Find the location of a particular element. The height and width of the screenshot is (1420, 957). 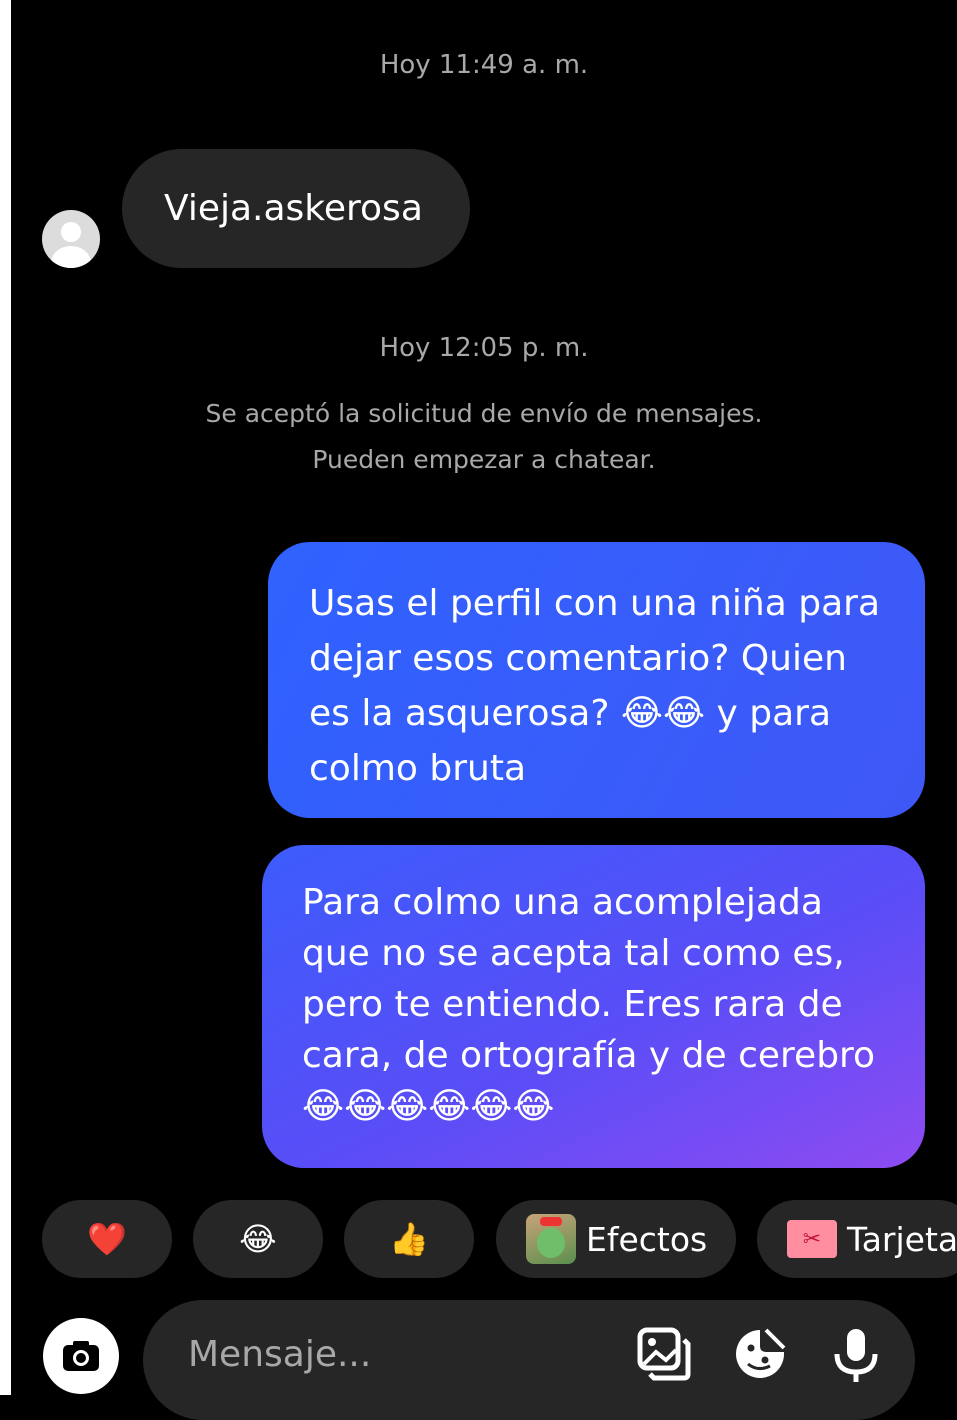

gift-card-icon: ✂ is located at coordinates (812, 1239).